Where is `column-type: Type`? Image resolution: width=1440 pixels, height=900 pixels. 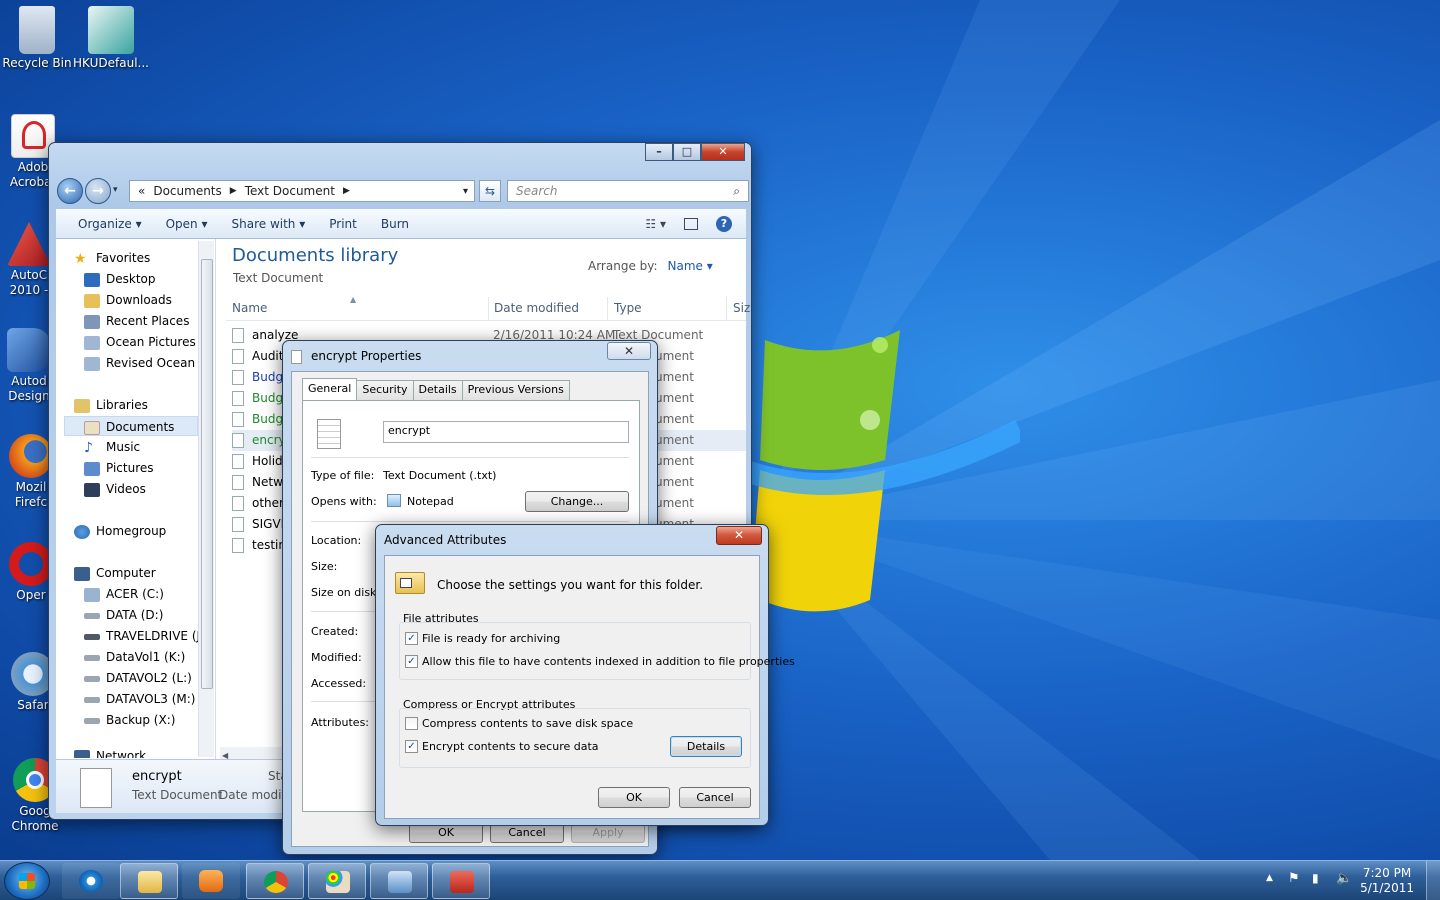
column-type: Type is located at coordinates (624, 309).